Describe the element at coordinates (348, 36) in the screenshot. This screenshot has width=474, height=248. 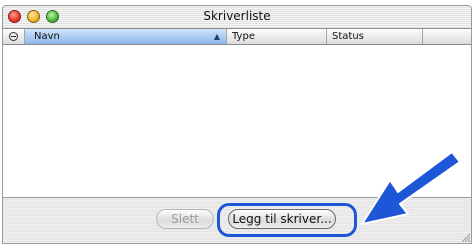
I see `column-header-status-label: Status` at that location.